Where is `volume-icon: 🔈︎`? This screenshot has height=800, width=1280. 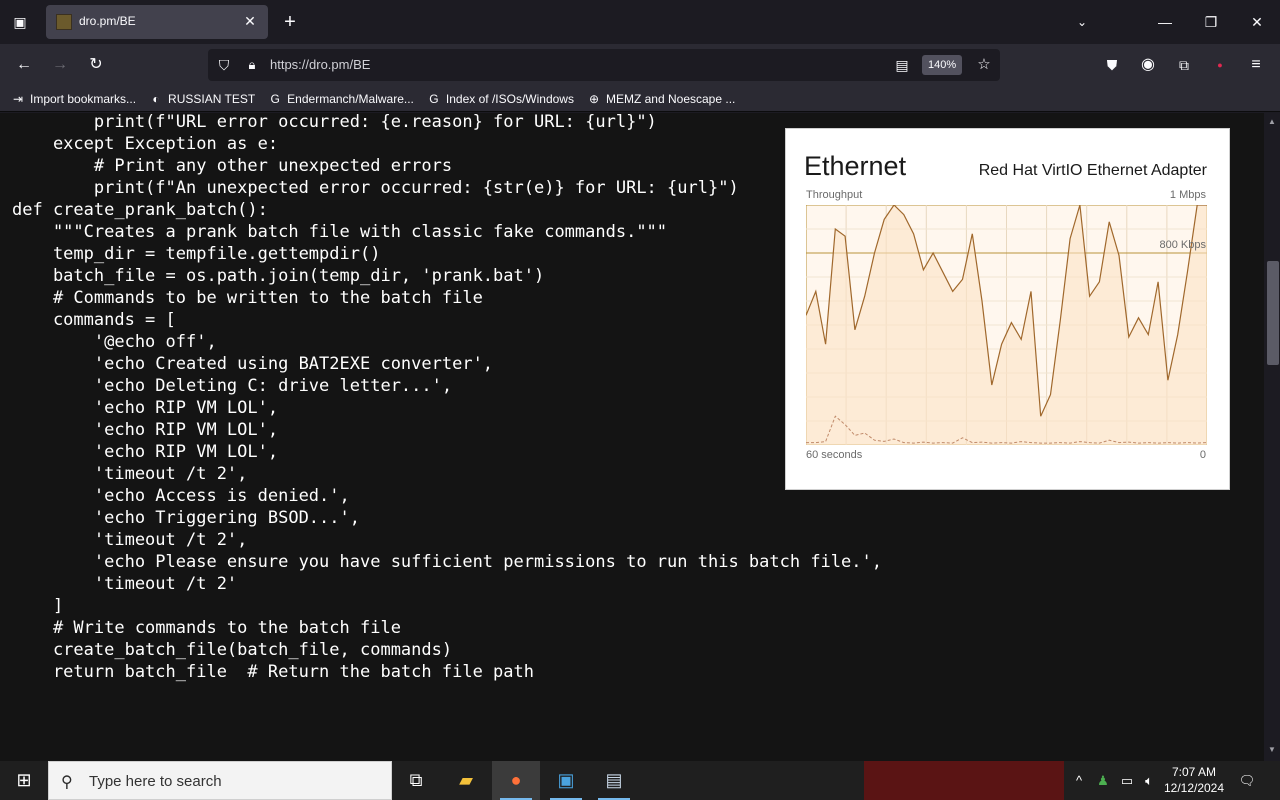 volume-icon: 🔈︎ is located at coordinates (1149, 780).